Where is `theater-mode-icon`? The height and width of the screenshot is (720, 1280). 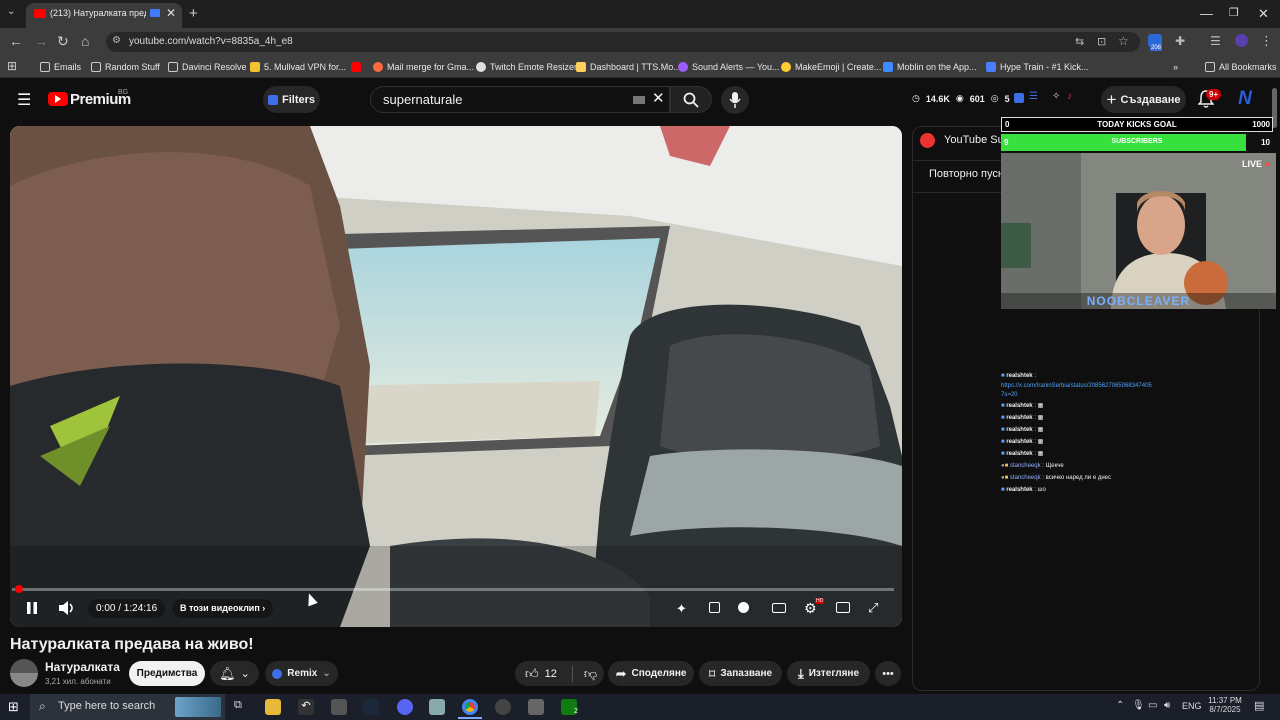 theater-mode-icon is located at coordinates (843, 607).